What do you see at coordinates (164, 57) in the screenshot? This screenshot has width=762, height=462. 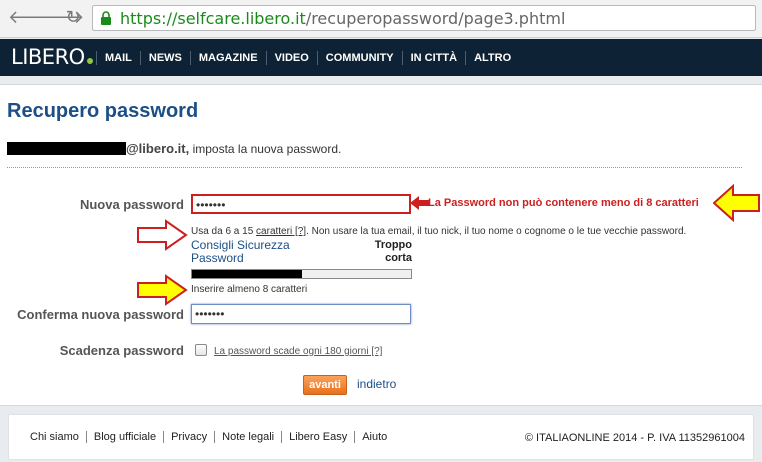 I see `nav-item-news: NEWS` at bounding box center [164, 57].